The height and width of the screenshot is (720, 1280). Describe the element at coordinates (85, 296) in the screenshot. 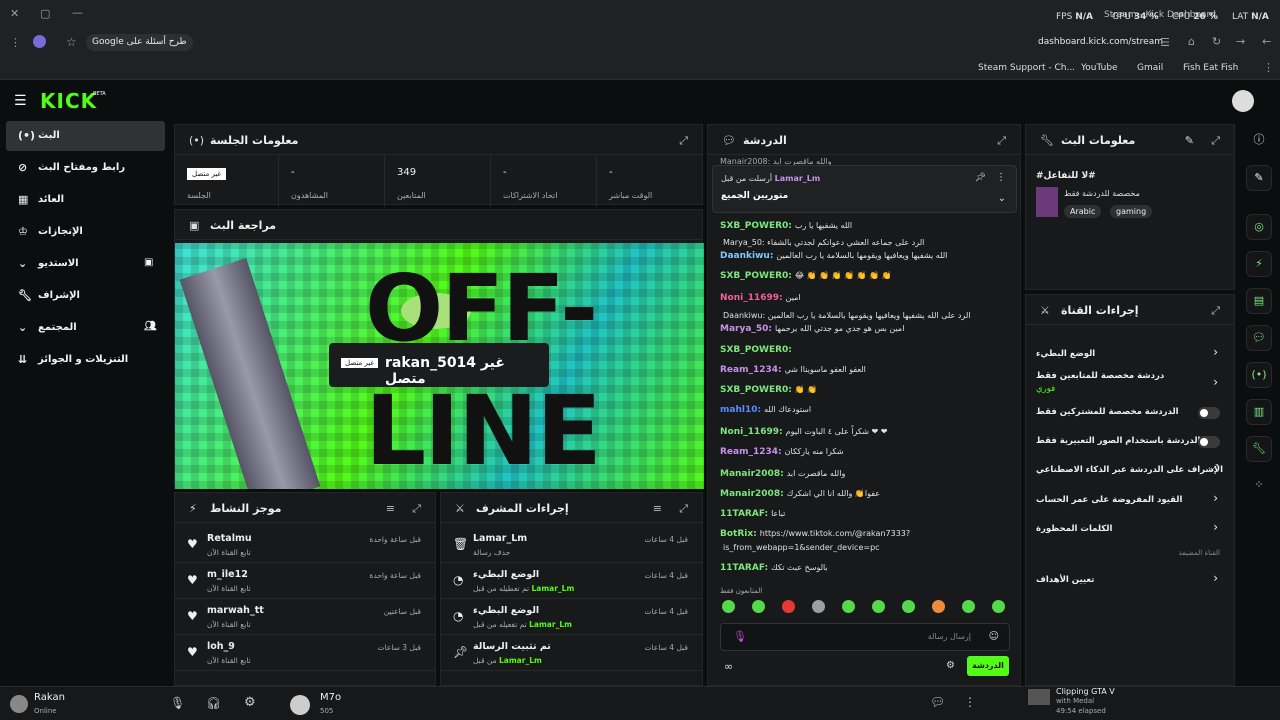

I see `sidebar-item-moderation: 🔧︎ الإشراف` at that location.